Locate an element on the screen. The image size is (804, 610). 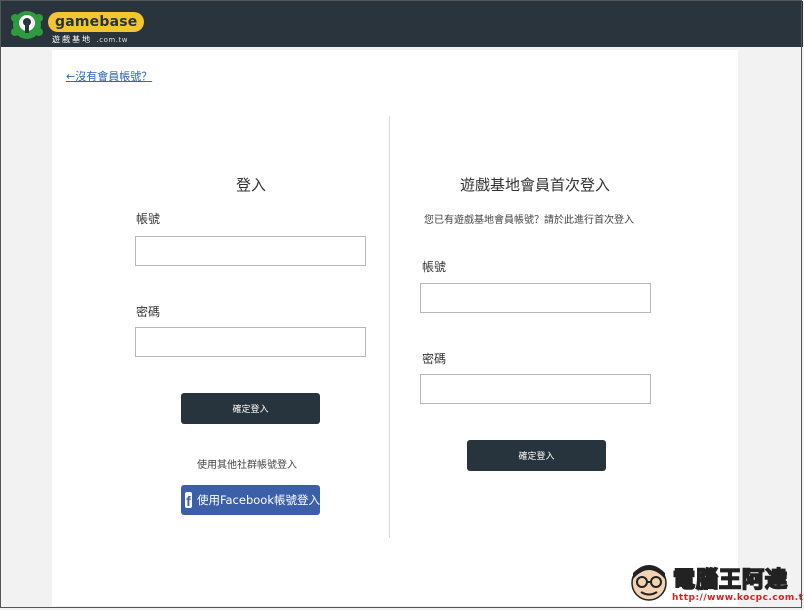
watermark-title: 電腦王阿達 is located at coordinates (730, 580).